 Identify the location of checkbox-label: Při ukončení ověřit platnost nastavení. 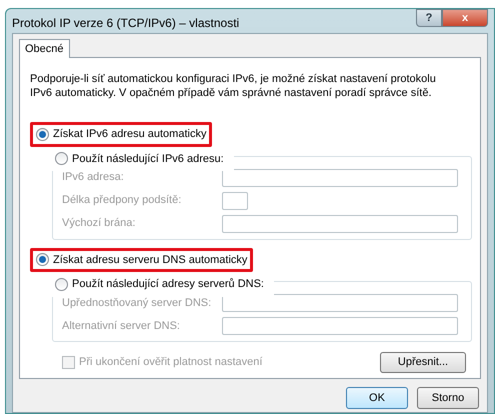
(170, 362).